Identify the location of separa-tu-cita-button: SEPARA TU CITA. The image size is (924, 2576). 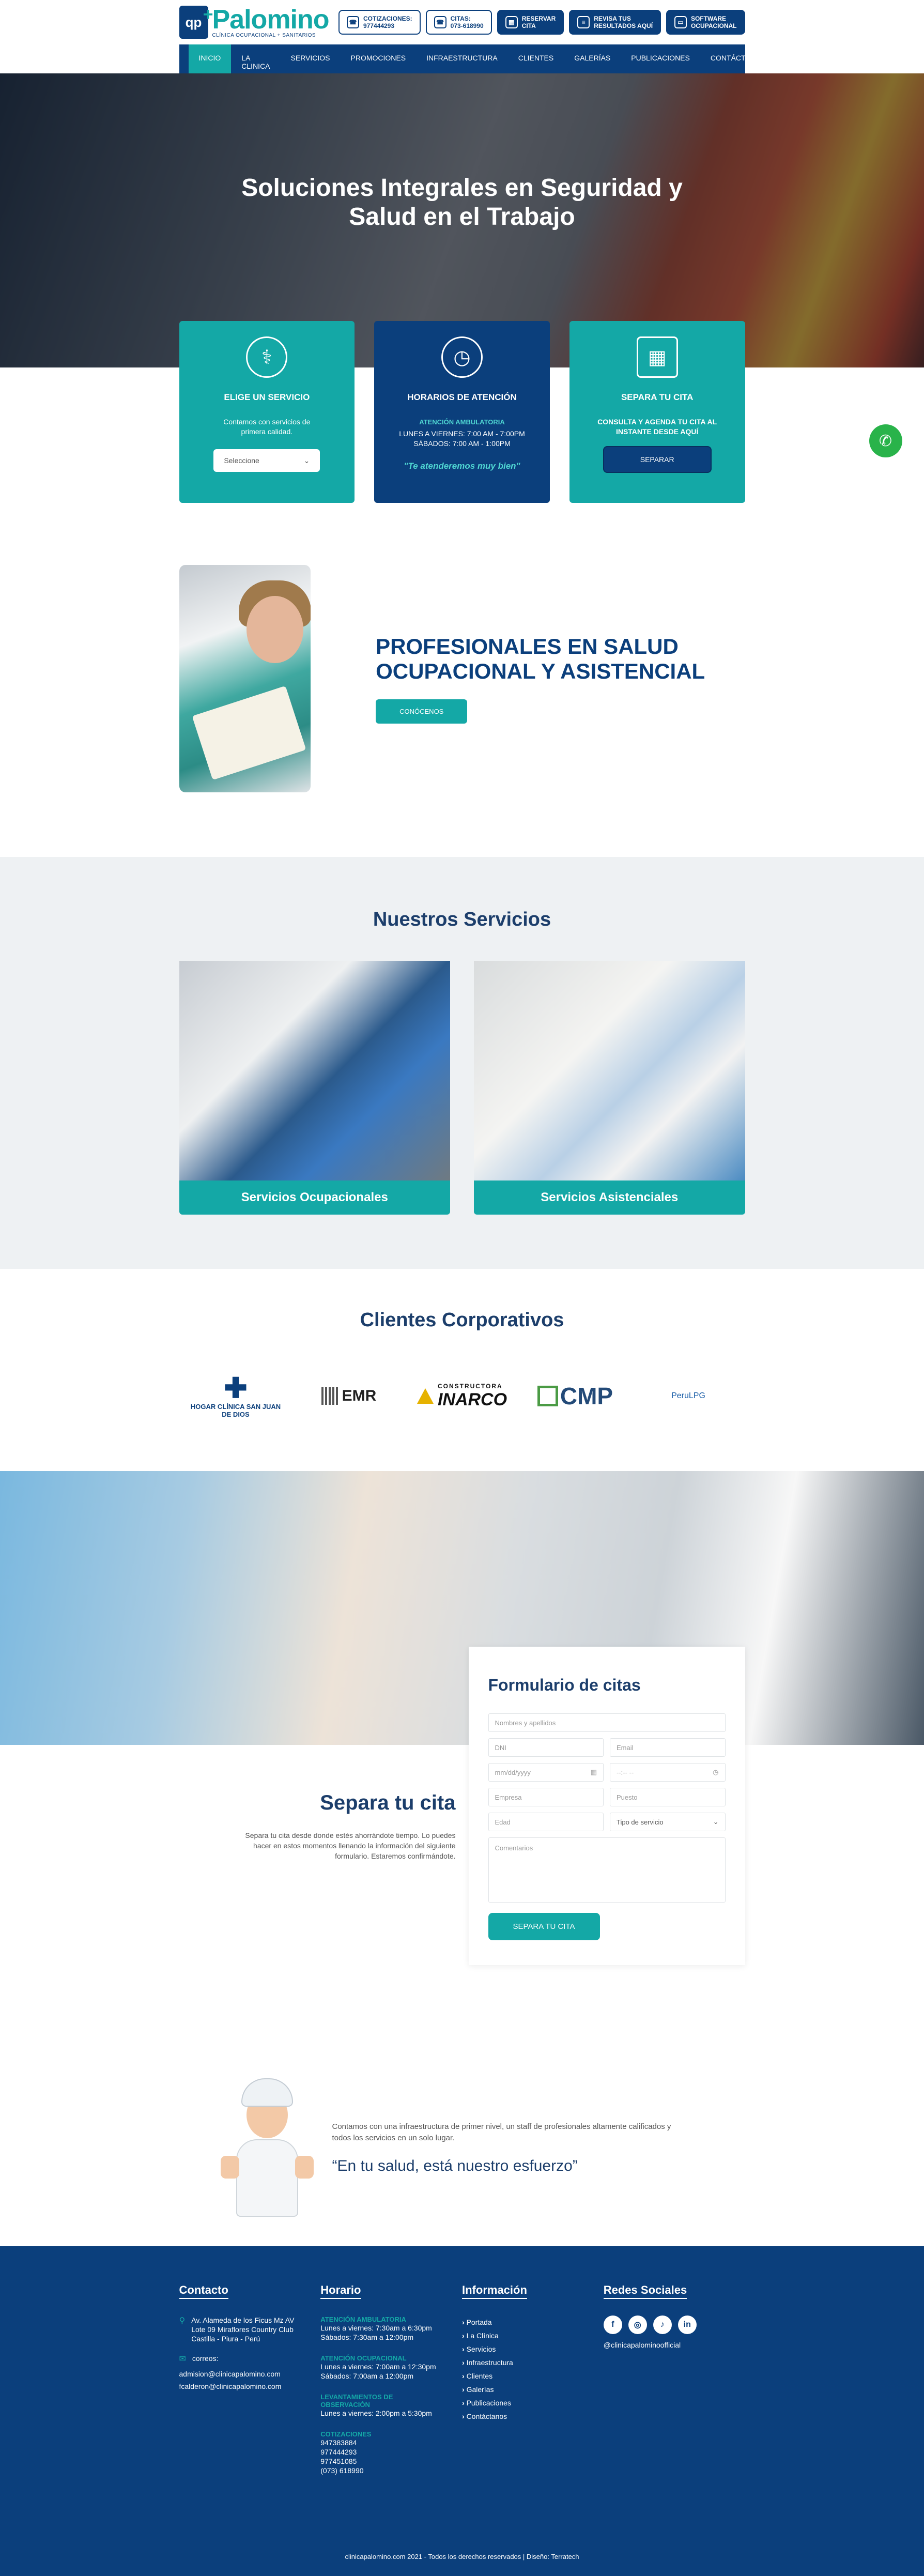
(544, 1927).